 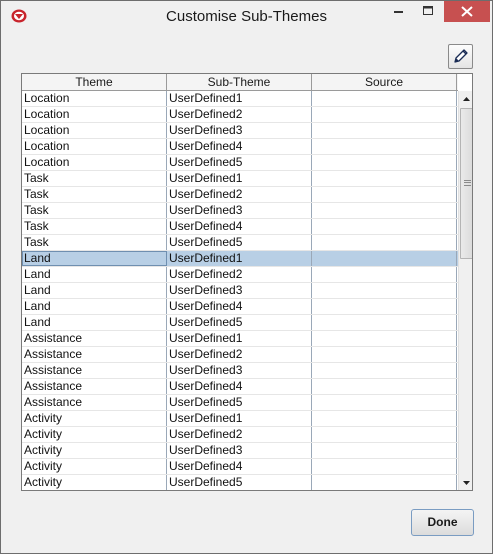 I want to click on table-row: Land UserDefined3, so click(x=240, y=291).